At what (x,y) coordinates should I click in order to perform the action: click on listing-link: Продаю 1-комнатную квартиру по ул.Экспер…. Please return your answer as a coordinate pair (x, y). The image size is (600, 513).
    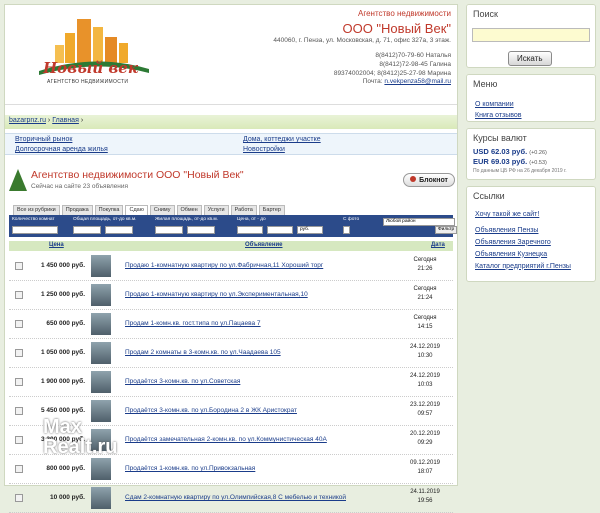
    Looking at the image, I should click on (216, 294).